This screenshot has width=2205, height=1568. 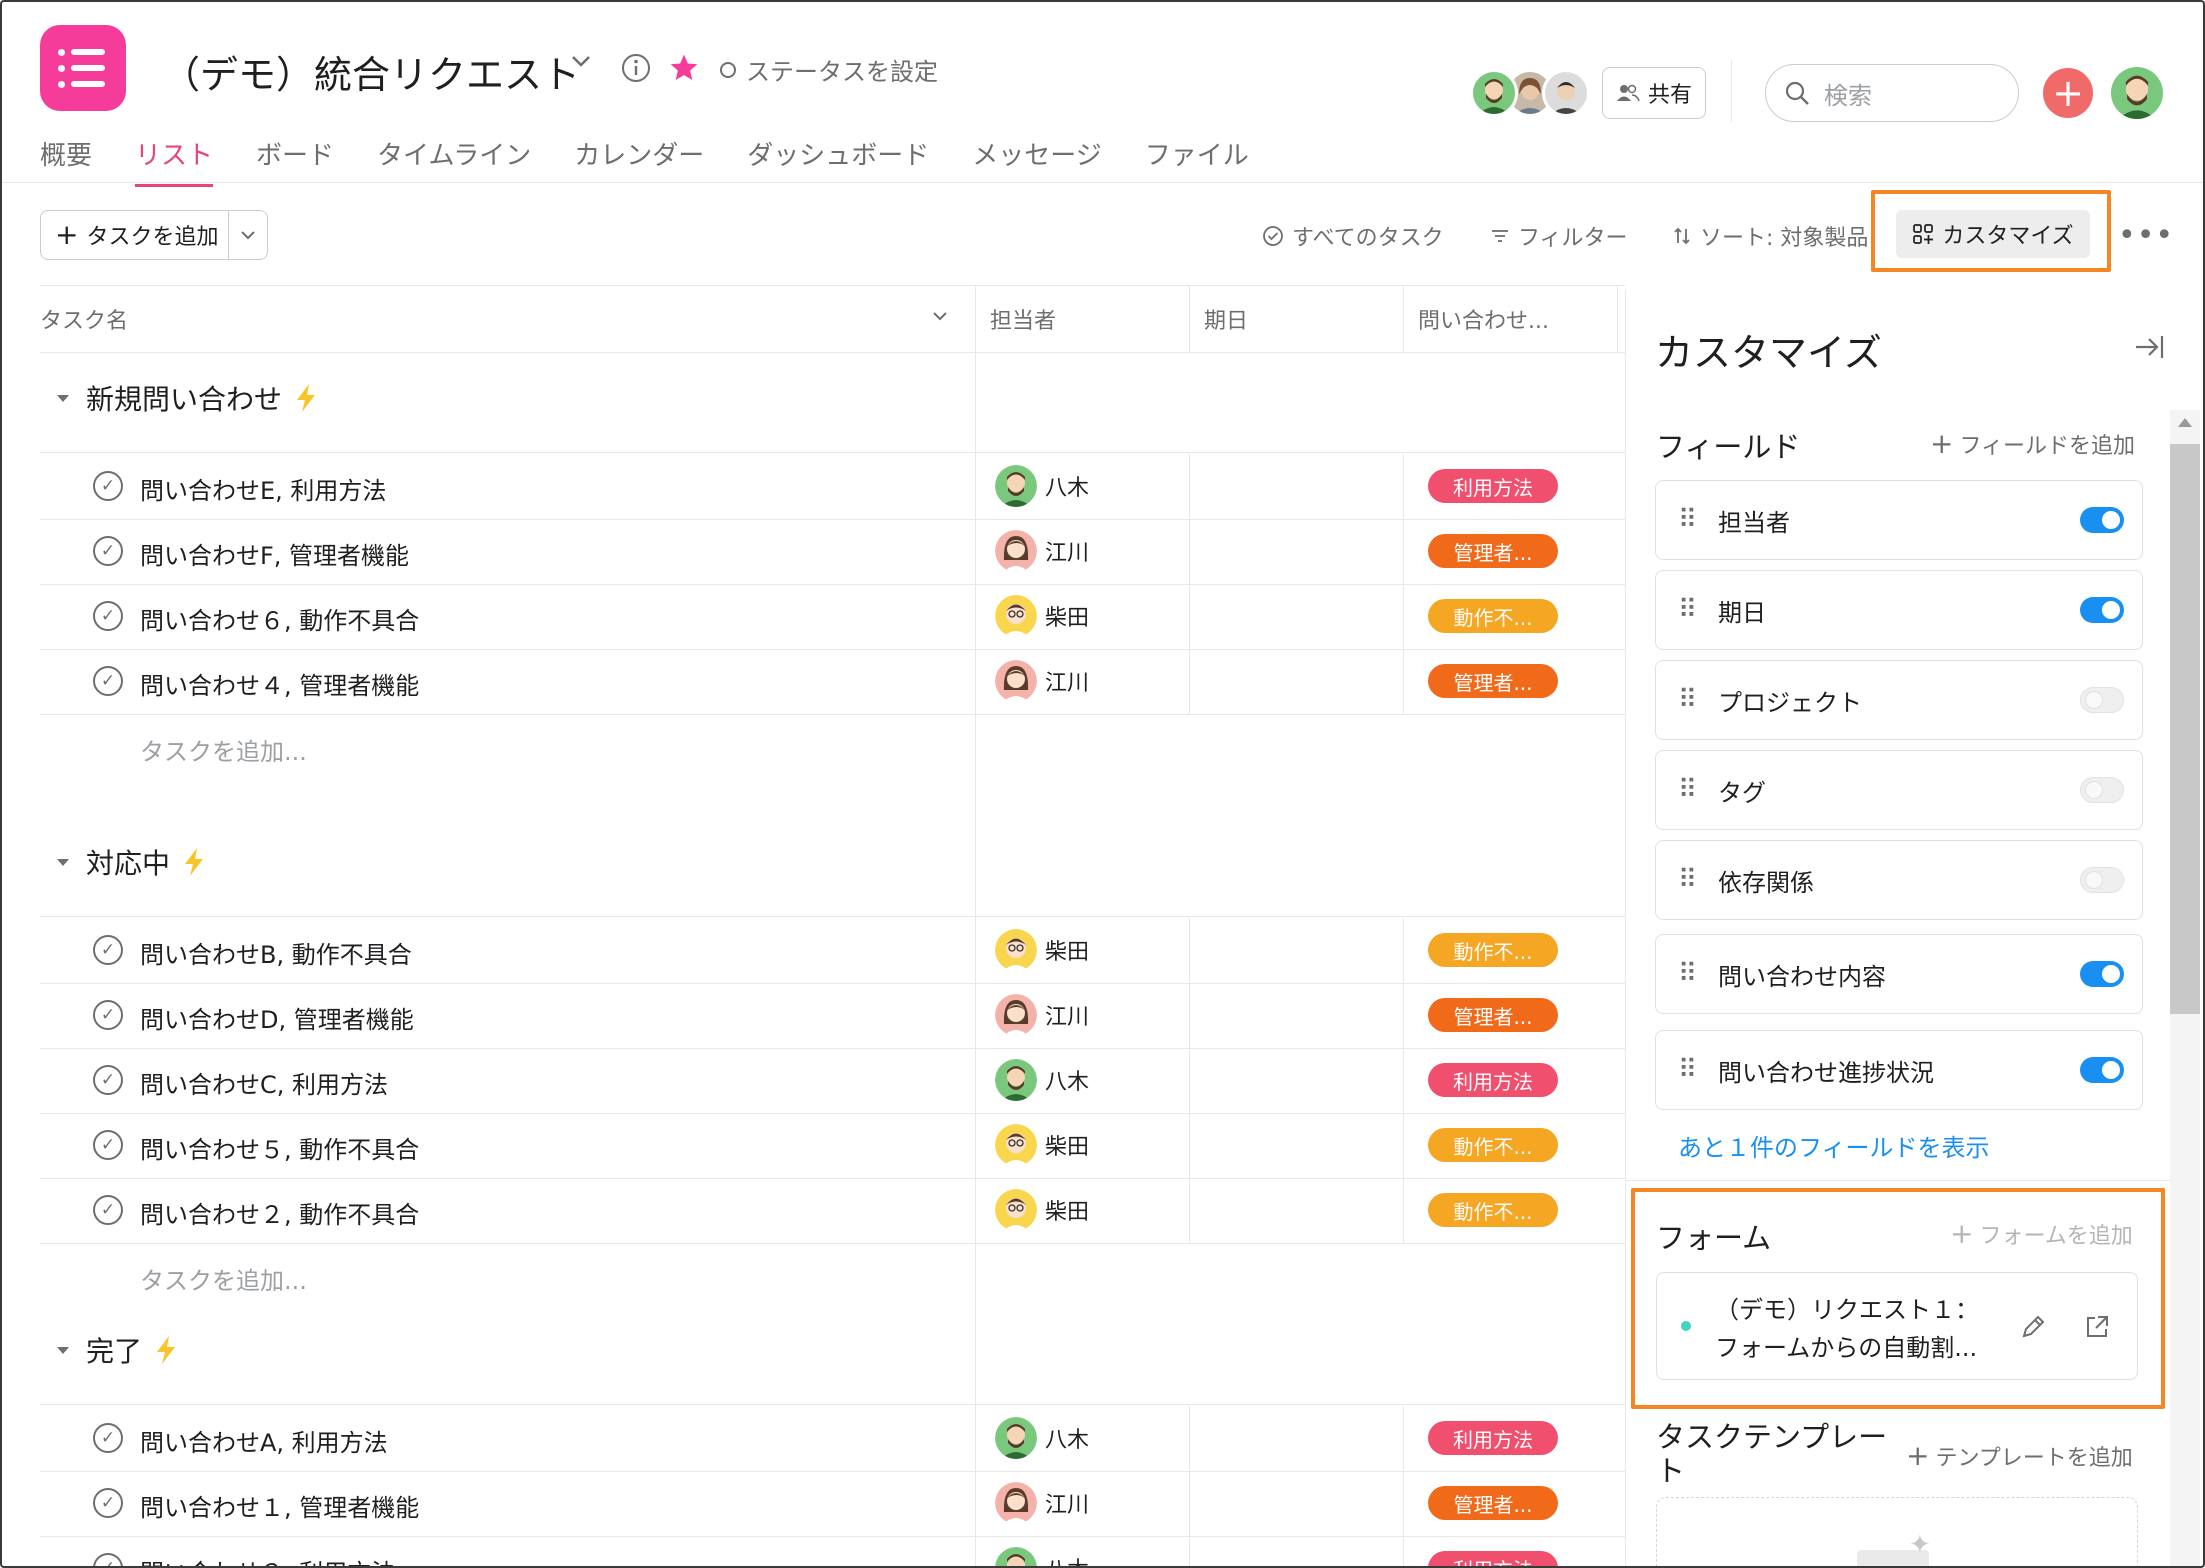 I want to click on field-card: ⠿ タグ, so click(x=1899, y=790).